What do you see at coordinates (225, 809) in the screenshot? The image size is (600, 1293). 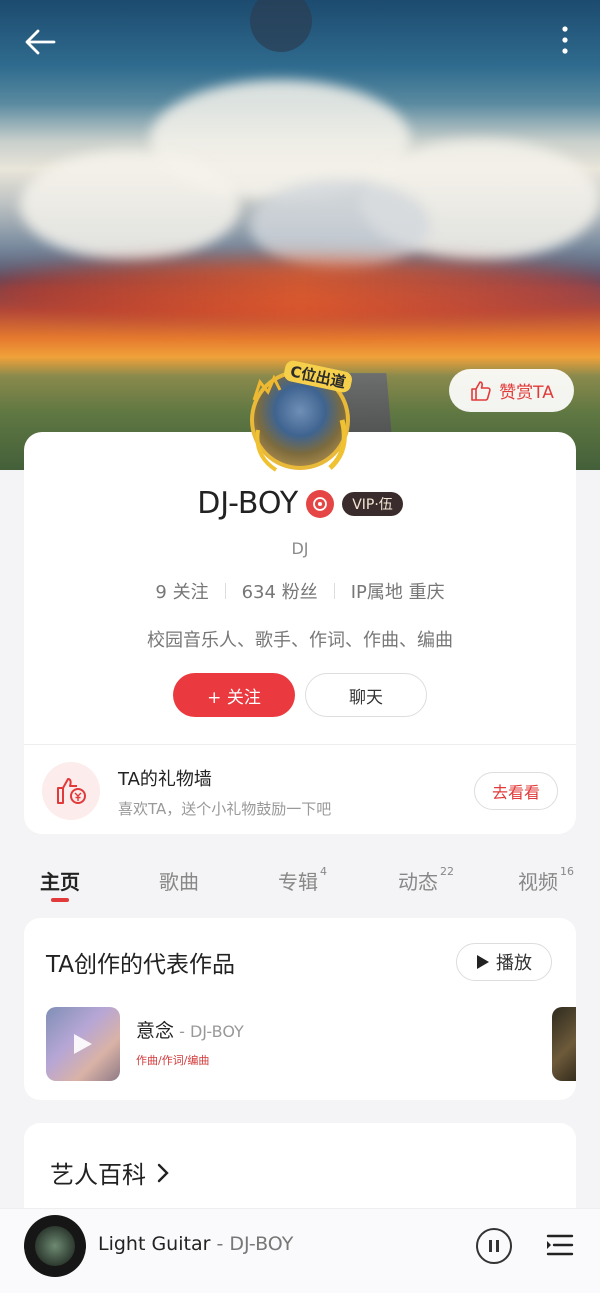 I see `gift-wall-desc: 喜欢TA，送个小礼物鼓励一下吧` at bounding box center [225, 809].